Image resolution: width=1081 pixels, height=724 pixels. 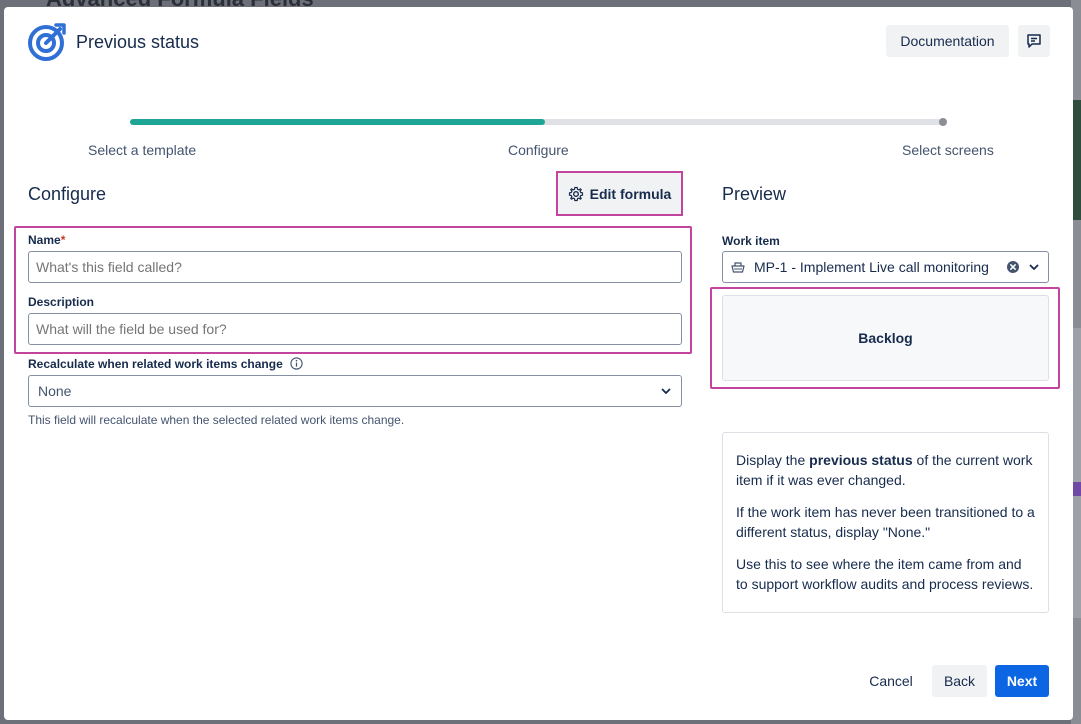 I want to click on modal-header: Previous status Documentation, so click(x=538, y=42).